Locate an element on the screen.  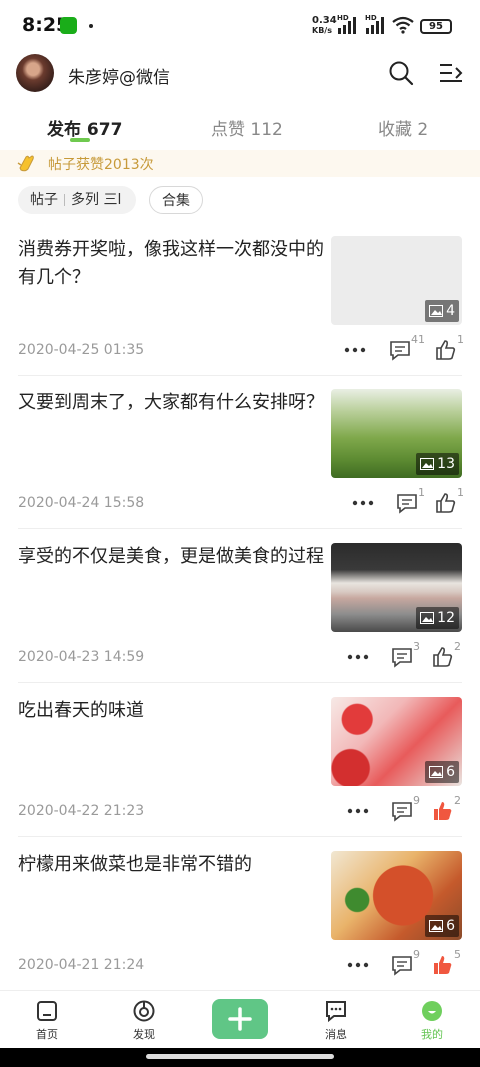
like-stat: 5 is located at coordinates (446, 963).